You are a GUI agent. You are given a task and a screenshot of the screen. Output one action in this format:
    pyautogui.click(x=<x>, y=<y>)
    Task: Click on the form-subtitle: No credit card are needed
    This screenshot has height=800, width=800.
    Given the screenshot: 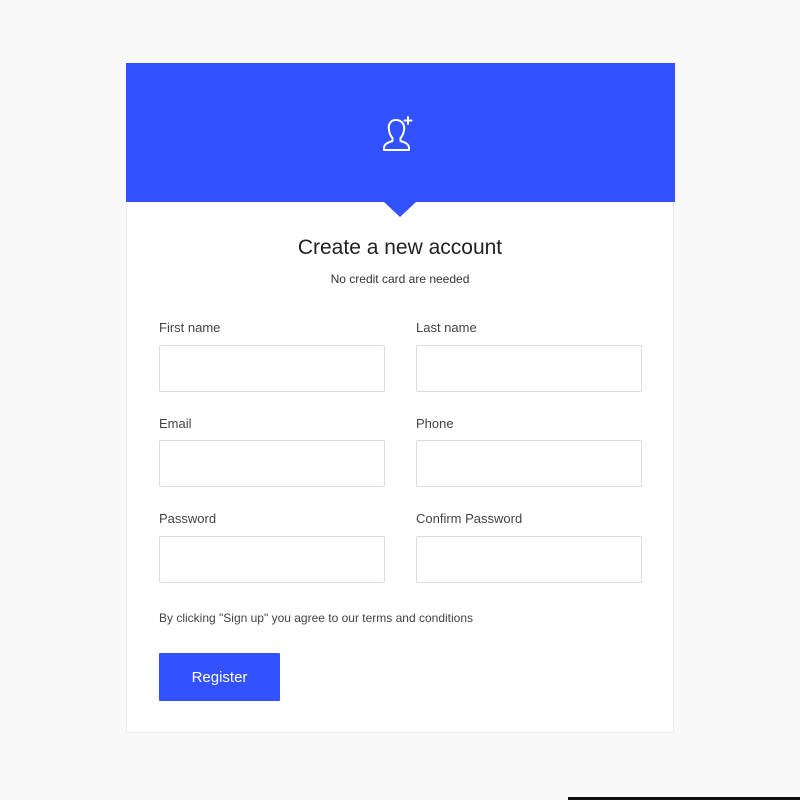 What is the action you would take?
    pyautogui.click(x=400, y=279)
    